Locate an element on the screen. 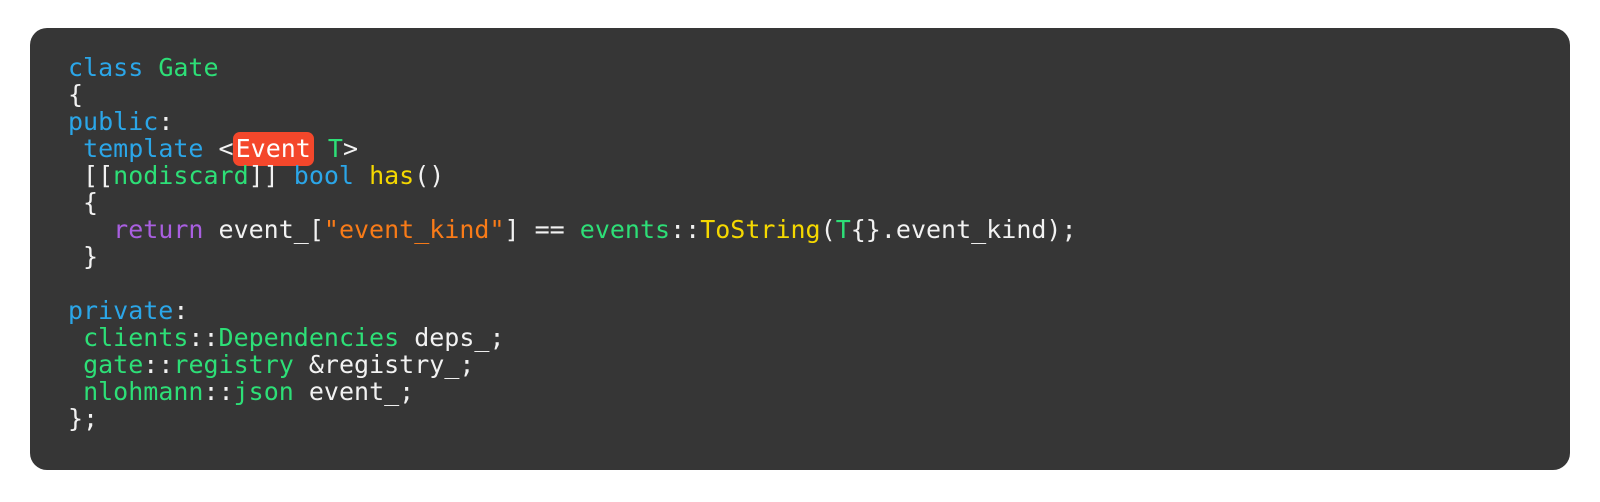  code-token-plain: event_; is located at coordinates (354, 391).